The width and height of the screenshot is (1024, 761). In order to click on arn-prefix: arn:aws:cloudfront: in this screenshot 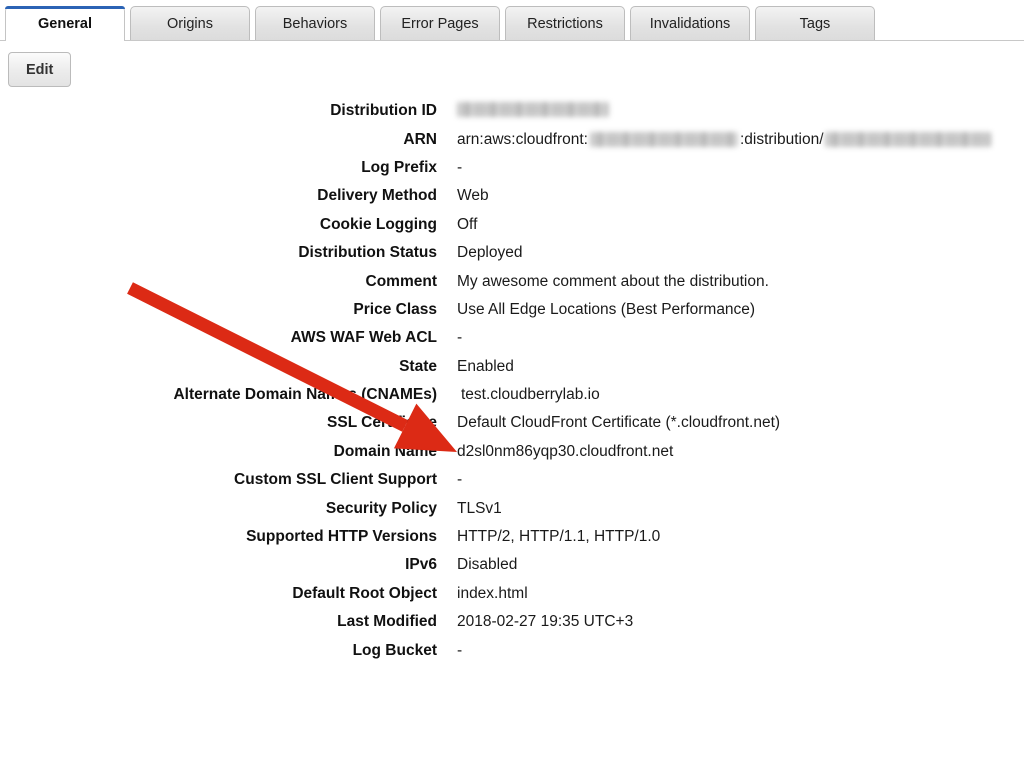, I will do `click(522, 139)`.